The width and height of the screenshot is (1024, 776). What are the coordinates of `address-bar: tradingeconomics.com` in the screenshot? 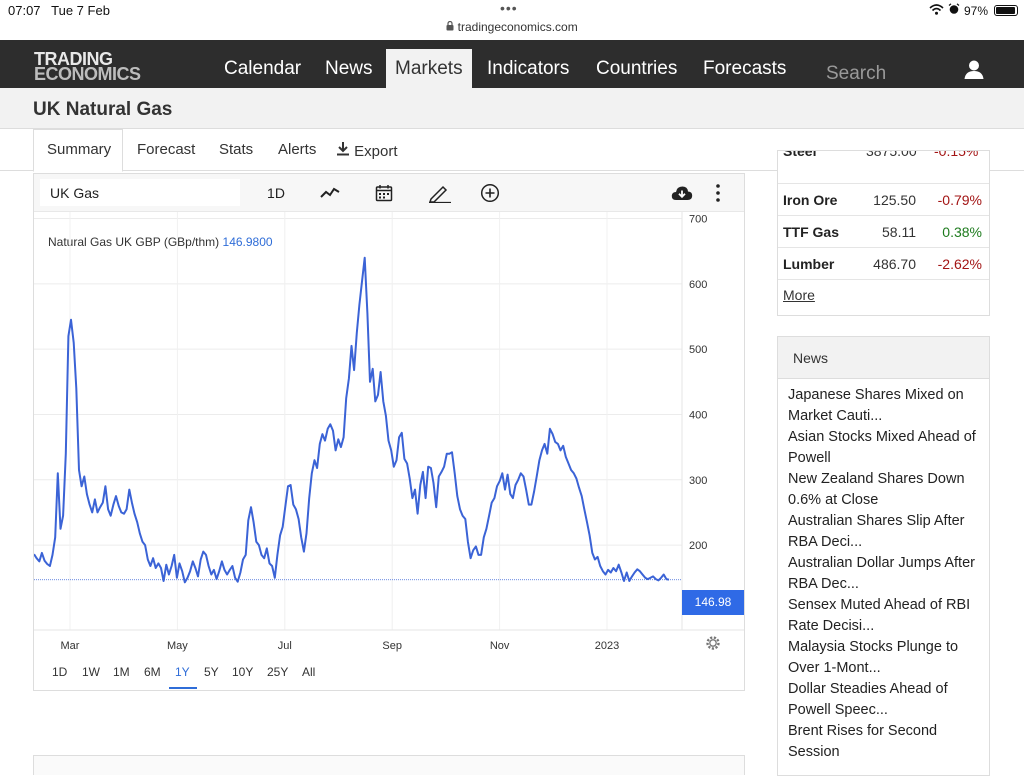 It's located at (512, 27).